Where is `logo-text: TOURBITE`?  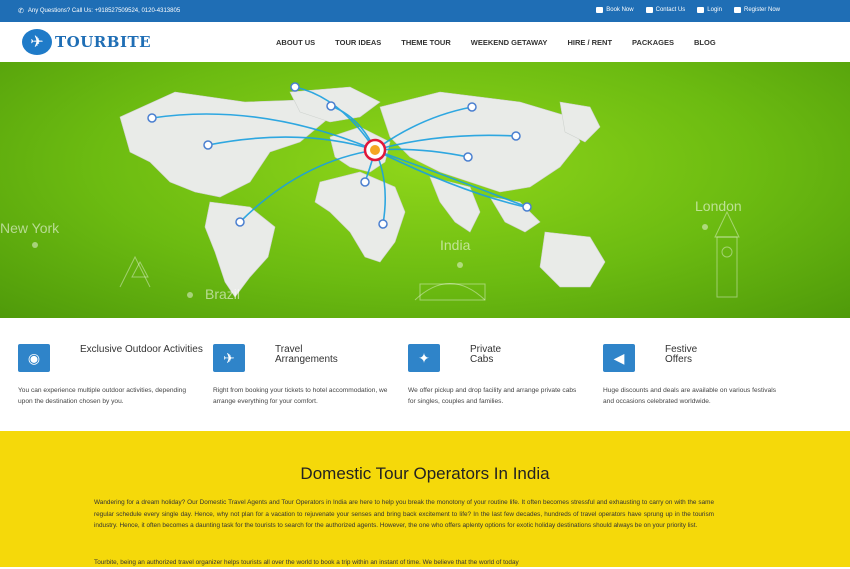
logo-text: TOURBITE is located at coordinates (103, 42).